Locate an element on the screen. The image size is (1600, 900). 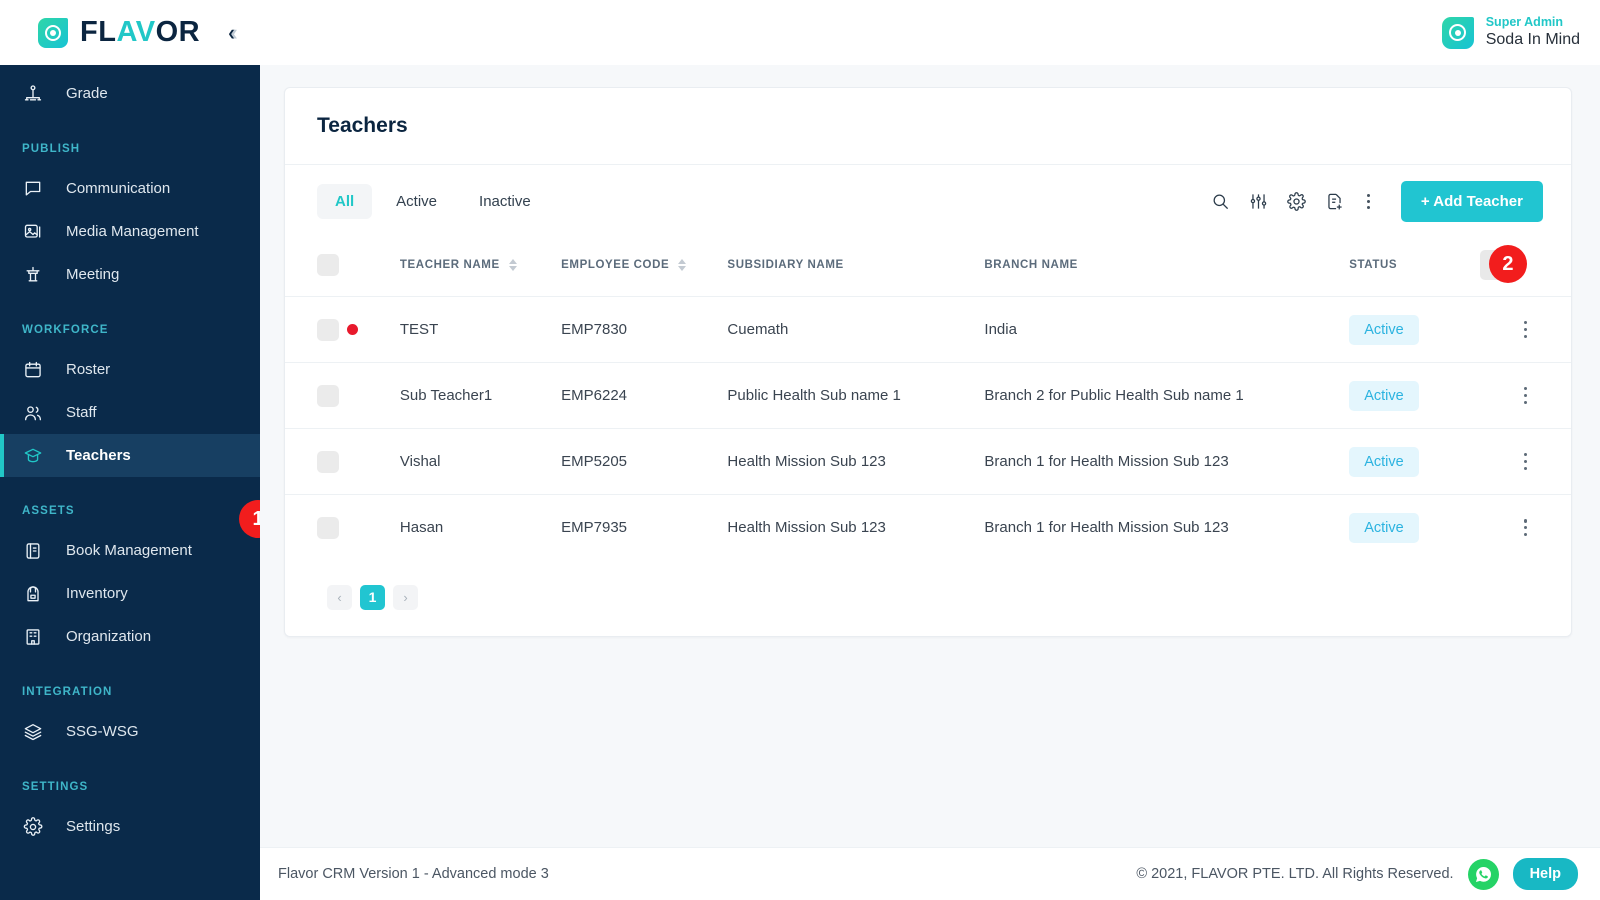
more-vertical-icon is located at coordinates (1368, 201).